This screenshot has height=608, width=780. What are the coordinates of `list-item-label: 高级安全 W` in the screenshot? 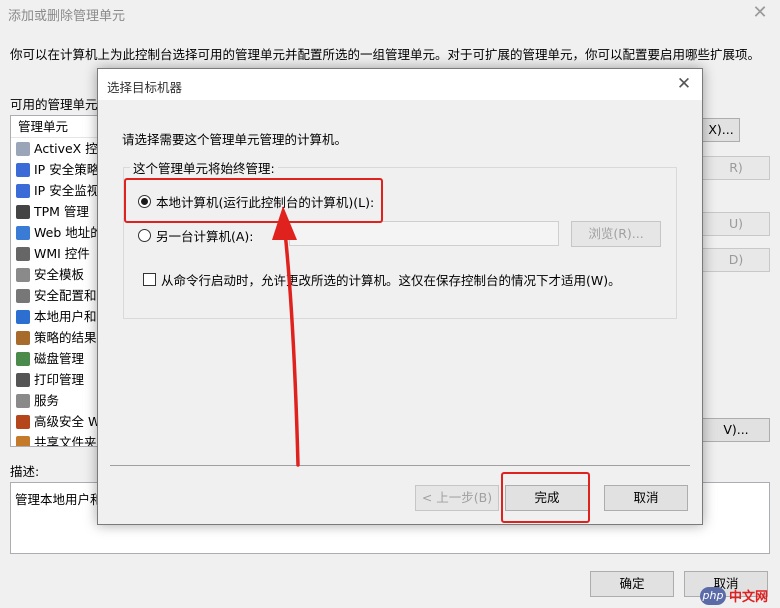 It's located at (67, 421).